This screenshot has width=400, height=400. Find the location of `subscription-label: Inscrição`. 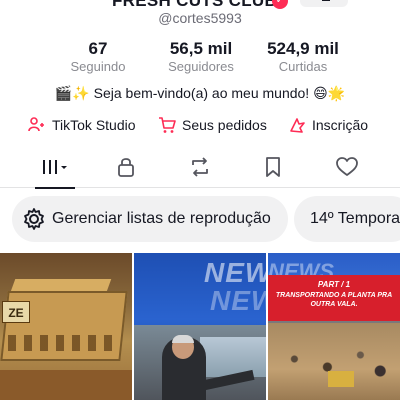

subscription-label: Inscrição is located at coordinates (340, 125).